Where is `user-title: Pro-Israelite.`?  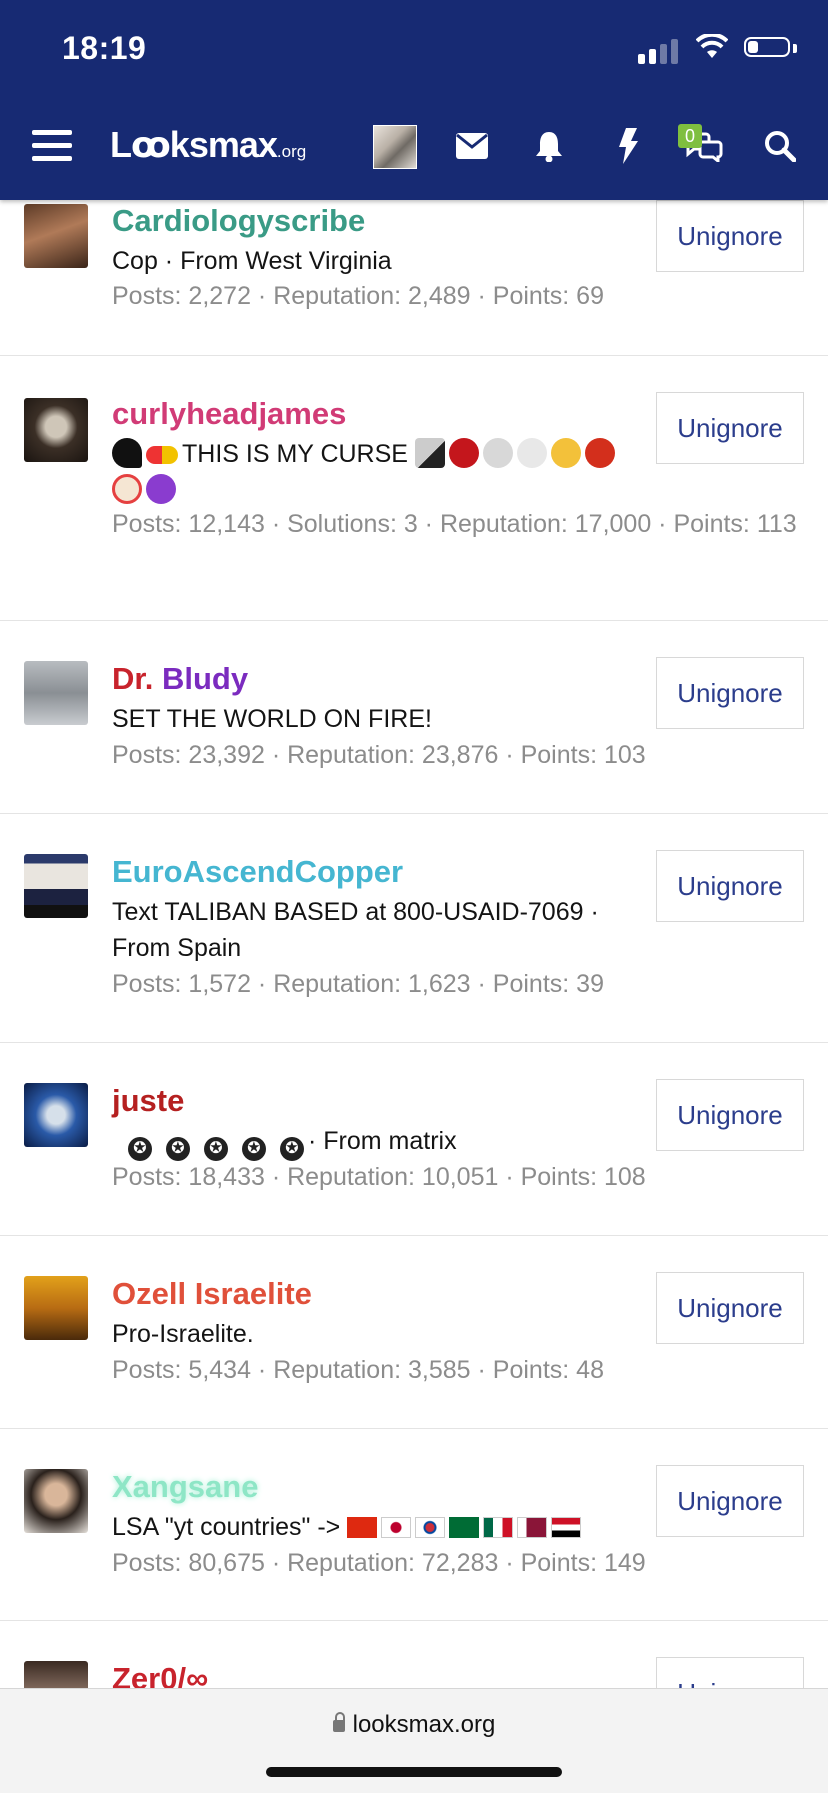
user-title: Pro-Israelite. is located at coordinates (183, 1334).